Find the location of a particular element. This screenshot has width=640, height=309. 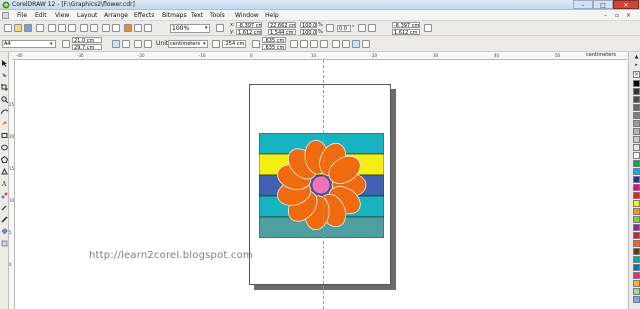

ellipse-tool-icon is located at coordinates (4, 147).